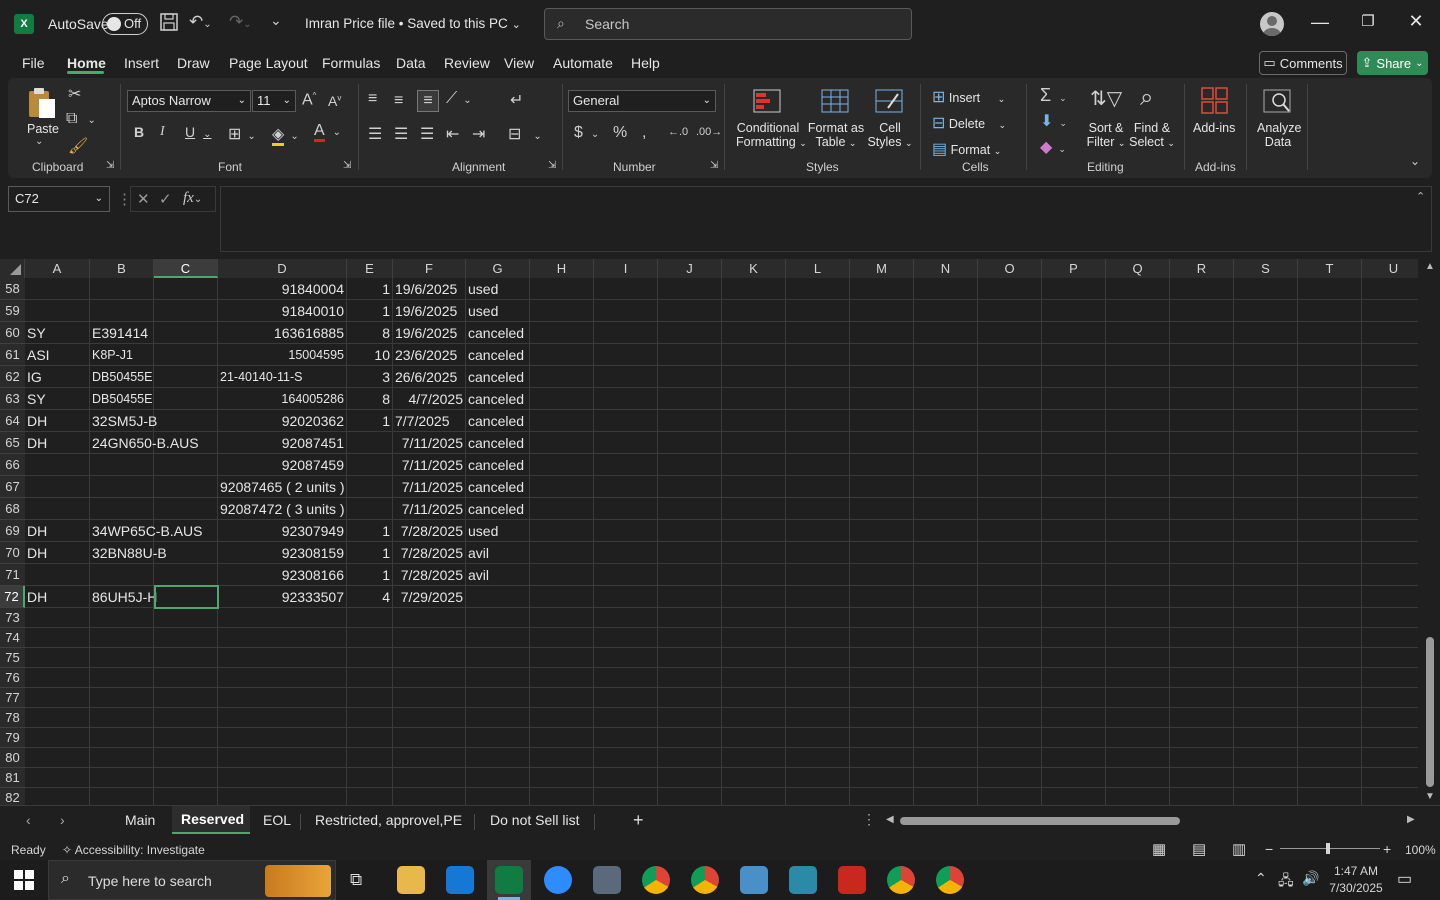 The width and height of the screenshot is (1440, 900). I want to click on cell-f70: 7/28/2025, so click(428, 553).